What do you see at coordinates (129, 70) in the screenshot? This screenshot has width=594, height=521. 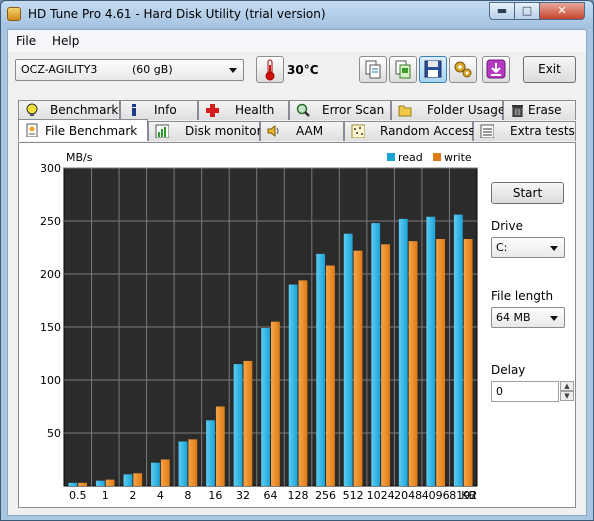 I see `drive-selector: OCZ-AGILITY3 (60 gB)` at bounding box center [129, 70].